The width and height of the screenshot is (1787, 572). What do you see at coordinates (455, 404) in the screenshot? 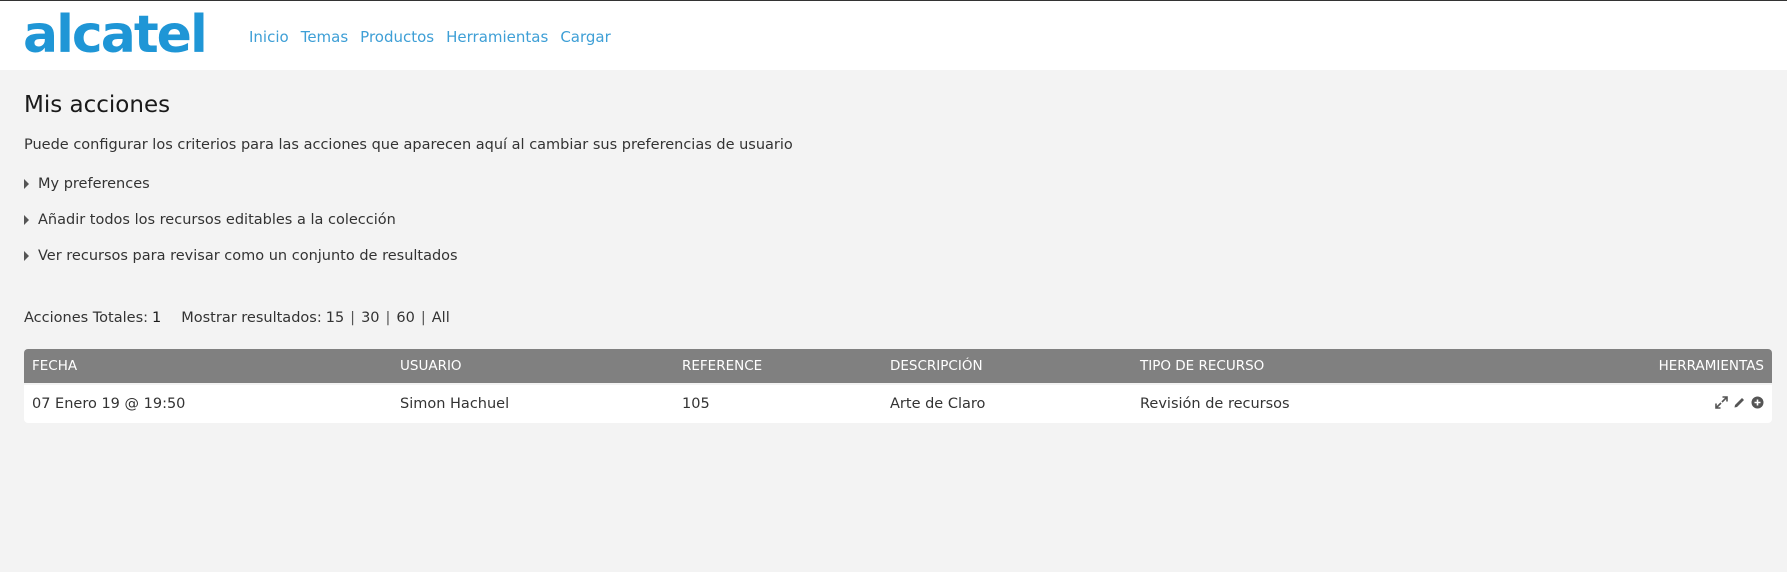
I see `cell-usuario: Simon Hachuel` at bounding box center [455, 404].